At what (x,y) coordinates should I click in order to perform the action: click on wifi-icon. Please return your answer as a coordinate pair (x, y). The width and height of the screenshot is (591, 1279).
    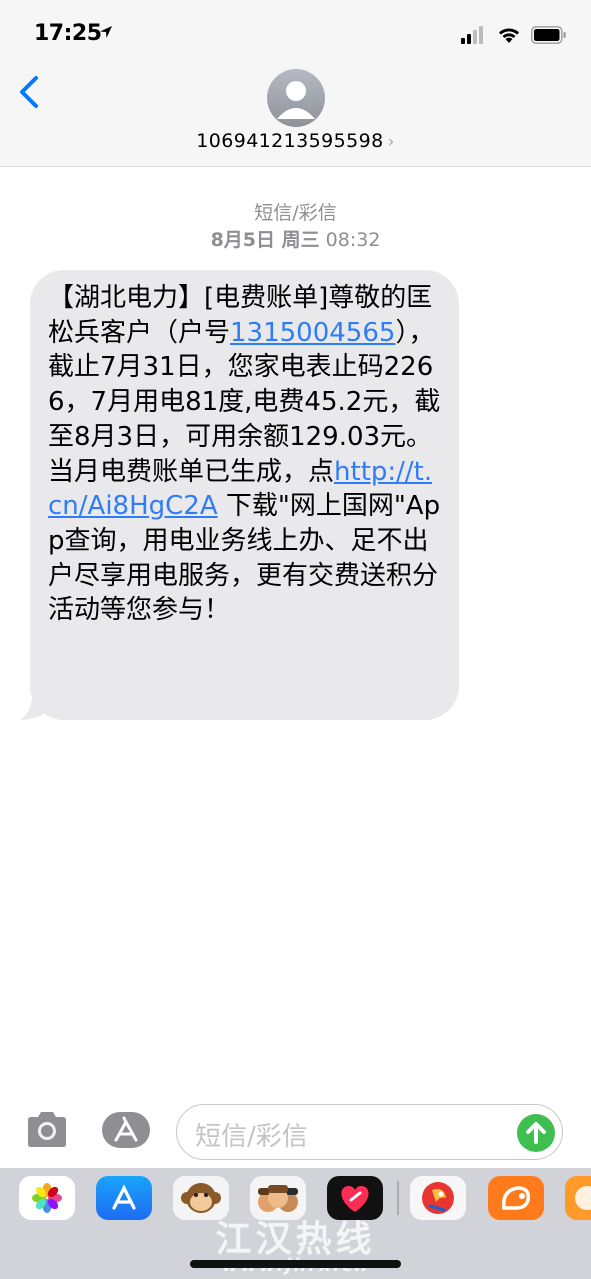
    Looking at the image, I should click on (509, 35).